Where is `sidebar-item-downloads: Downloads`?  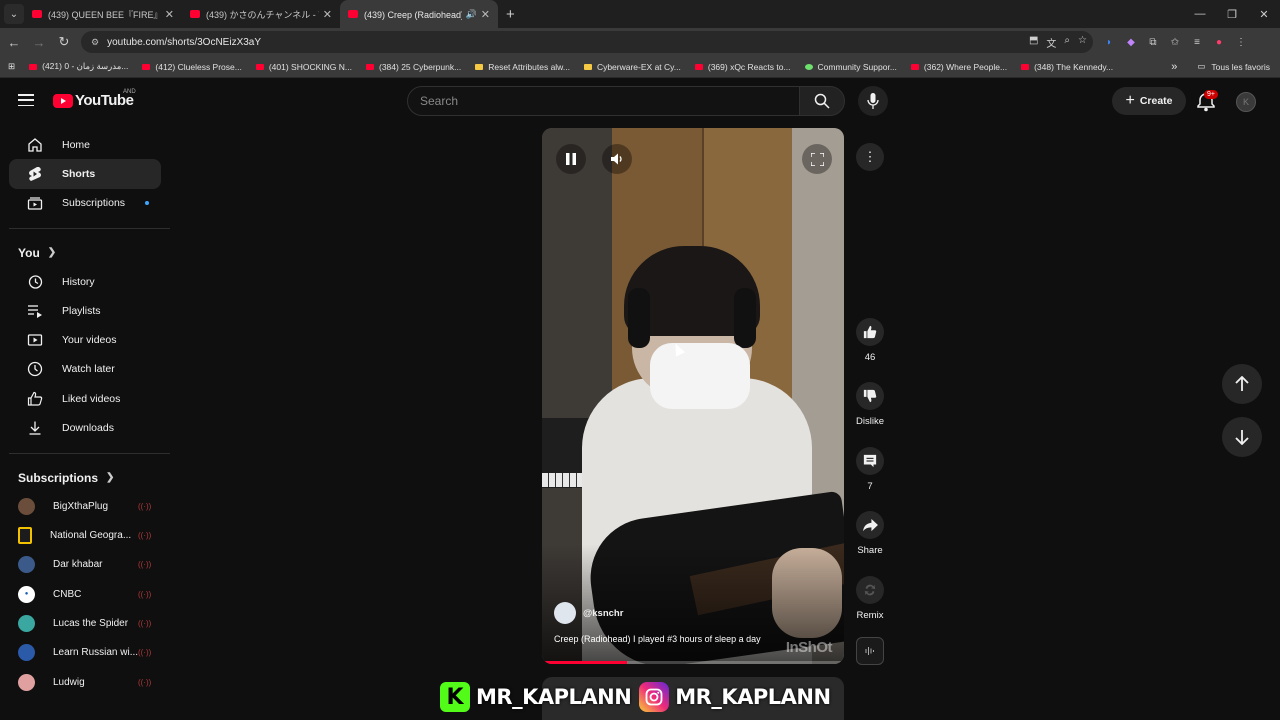
sidebar-item-downloads: Downloads is located at coordinates (85, 427).